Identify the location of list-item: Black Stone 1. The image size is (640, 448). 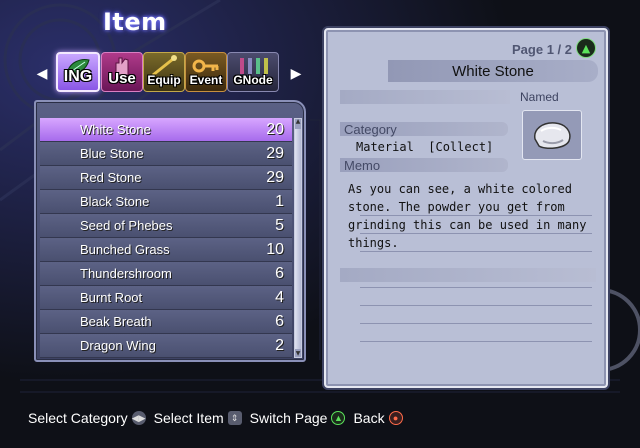
(166, 202).